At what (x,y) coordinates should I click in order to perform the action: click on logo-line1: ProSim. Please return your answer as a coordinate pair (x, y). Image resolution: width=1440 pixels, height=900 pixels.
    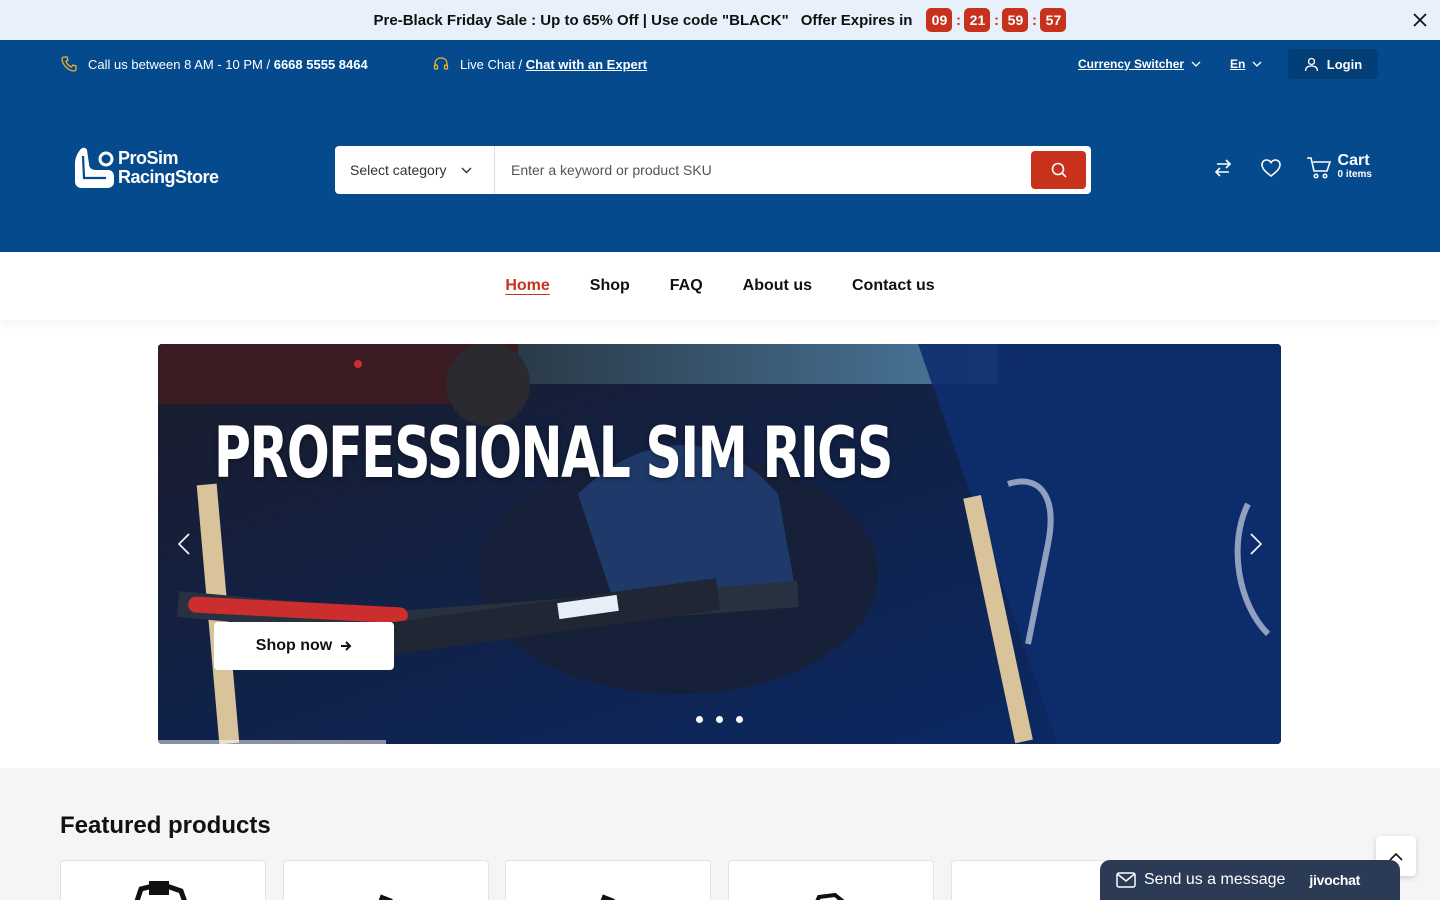
    Looking at the image, I should click on (148, 158).